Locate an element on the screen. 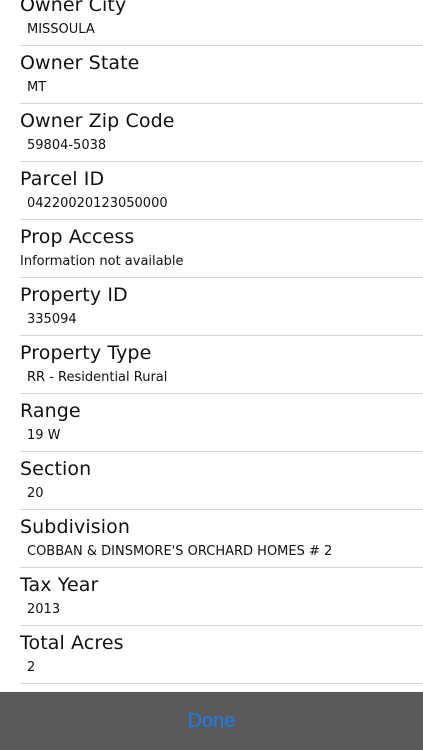 This screenshot has height=750, width=423. field-owner-zip-code: Owner Zip Code 59804-5038 is located at coordinates (221, 133).